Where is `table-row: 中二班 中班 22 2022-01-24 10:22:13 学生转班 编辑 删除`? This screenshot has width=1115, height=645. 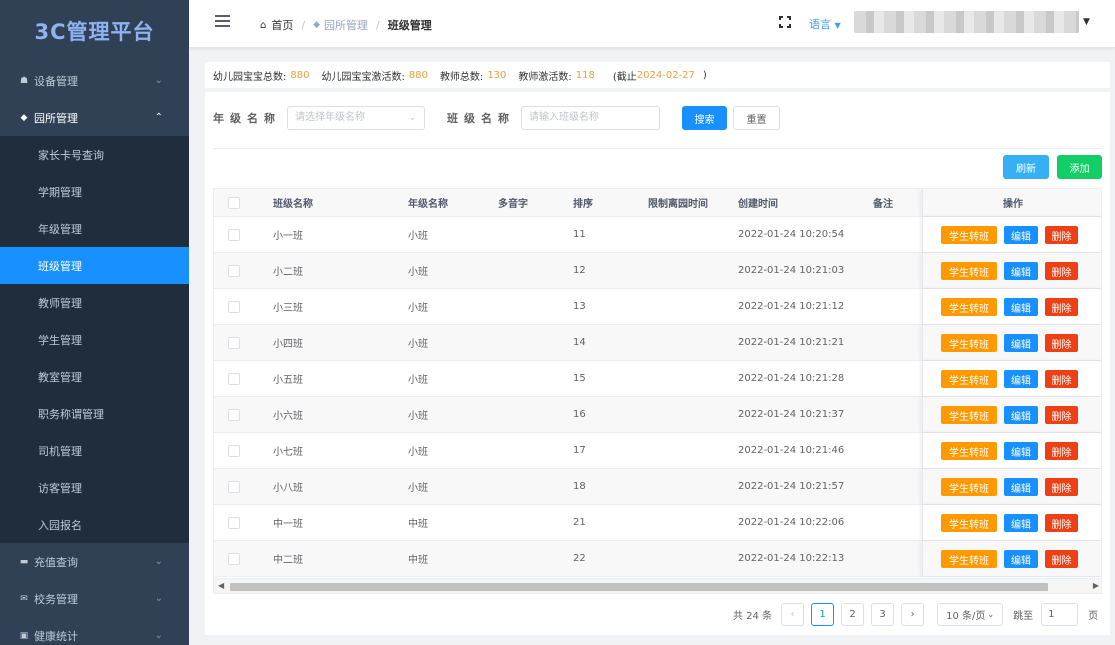 table-row: 中二班 中班 22 2022-01-24 10:22:13 学生转班 编辑 删除 is located at coordinates (657, 559).